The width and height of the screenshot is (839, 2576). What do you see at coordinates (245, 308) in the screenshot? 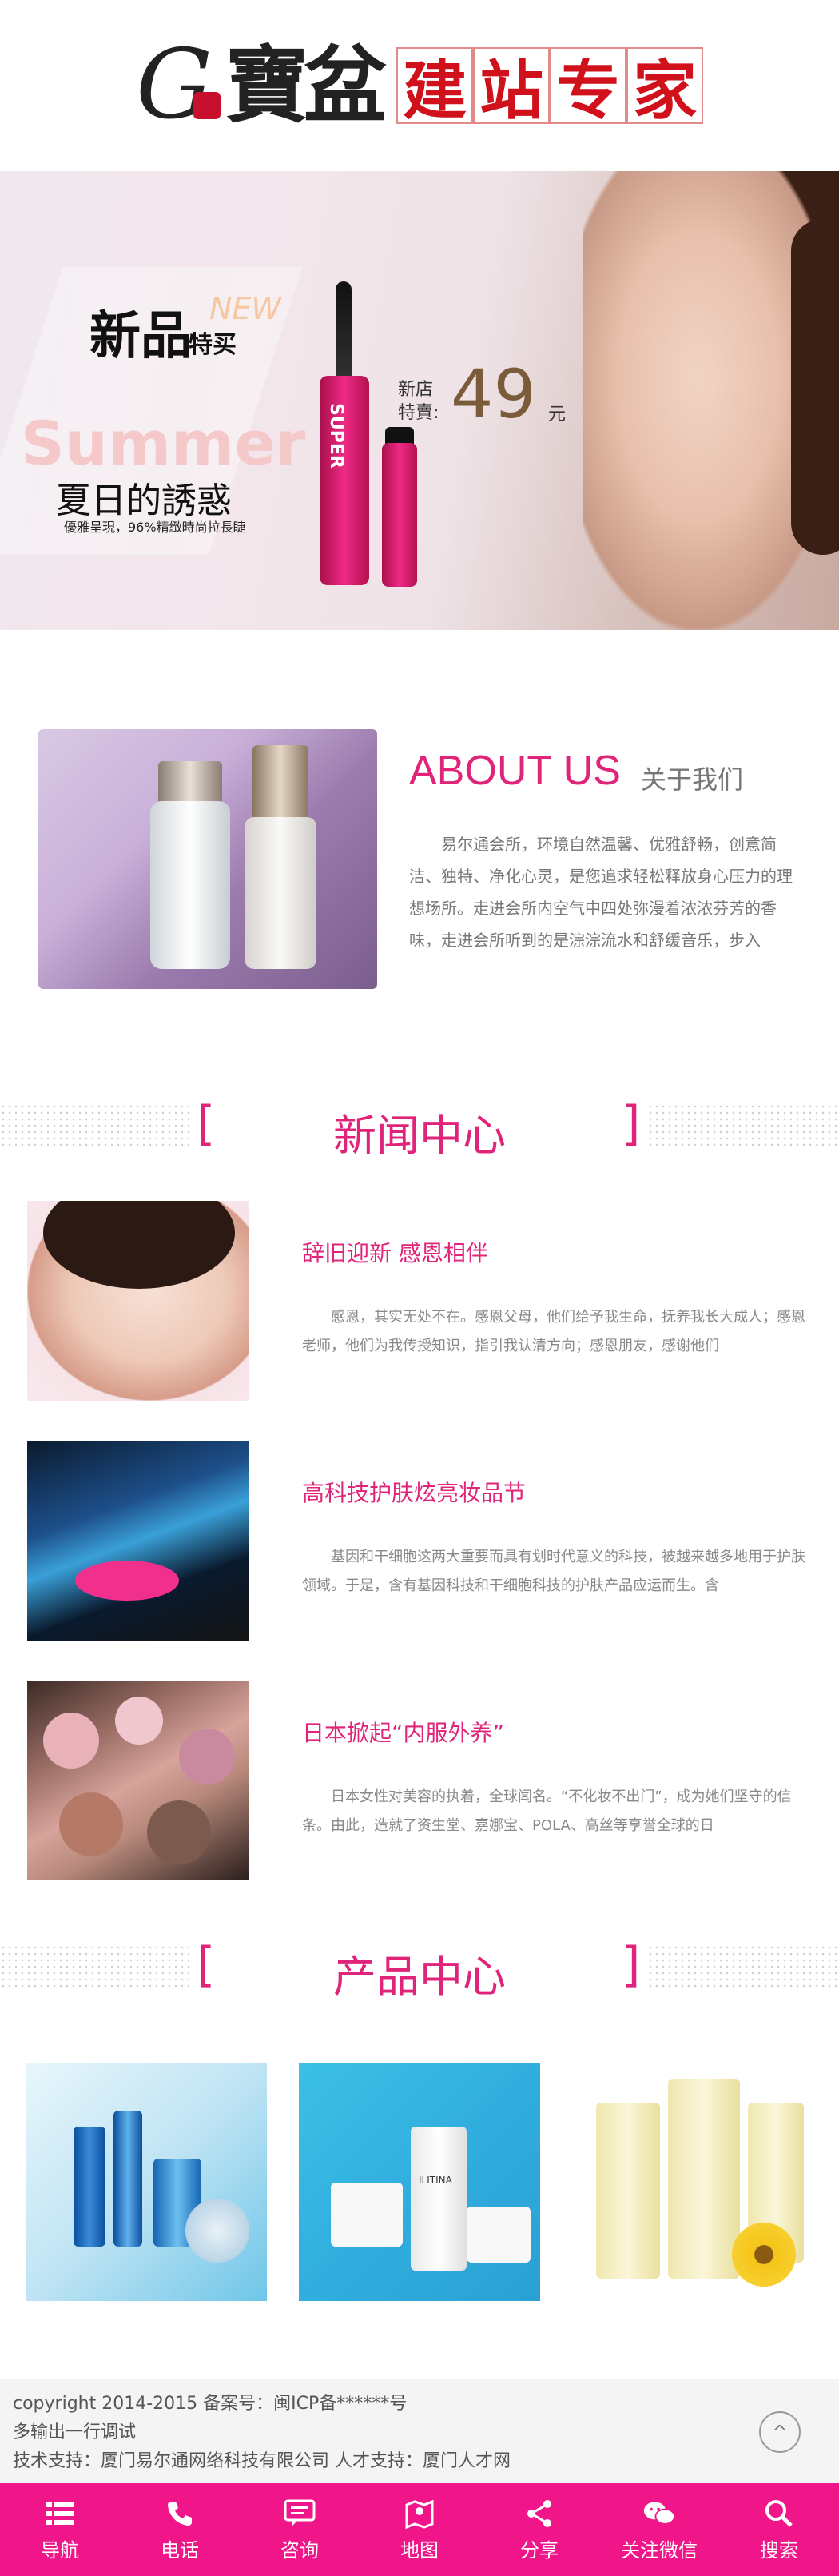
I see `banner-new-en: NEW` at bounding box center [245, 308].